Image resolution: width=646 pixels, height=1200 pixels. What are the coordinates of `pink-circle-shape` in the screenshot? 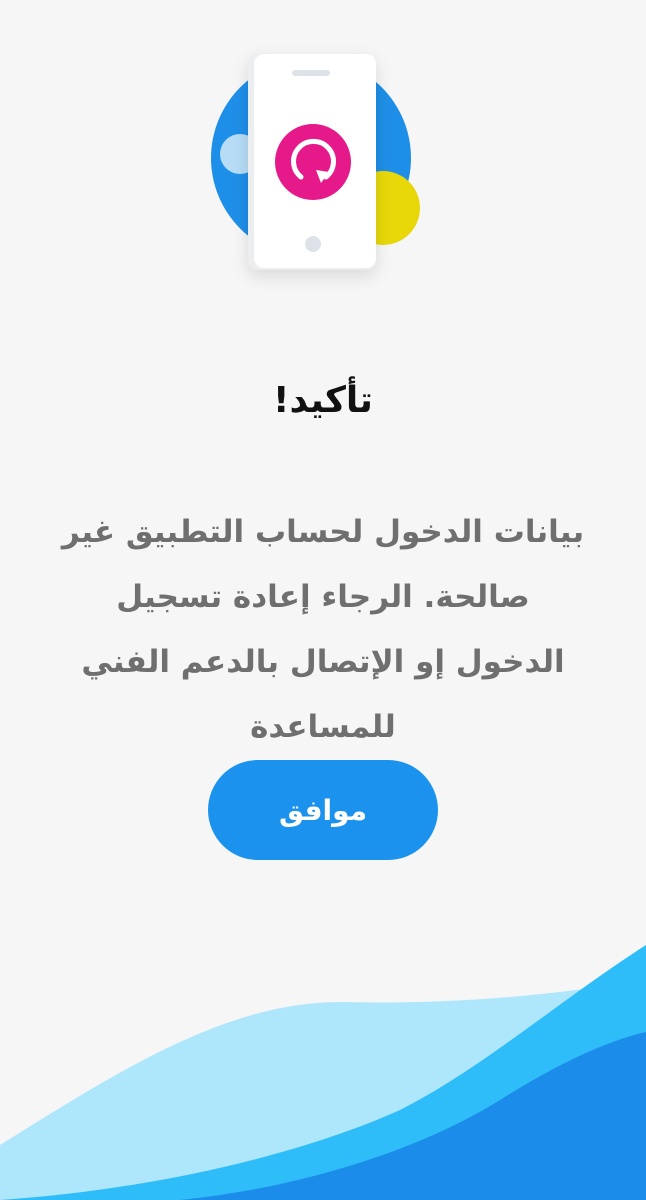 It's located at (313, 162).